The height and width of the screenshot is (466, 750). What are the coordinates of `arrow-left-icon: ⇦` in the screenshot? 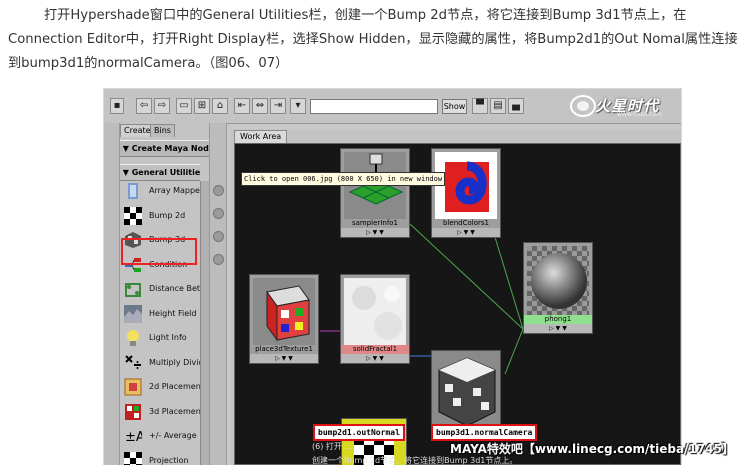 It's located at (144, 106).